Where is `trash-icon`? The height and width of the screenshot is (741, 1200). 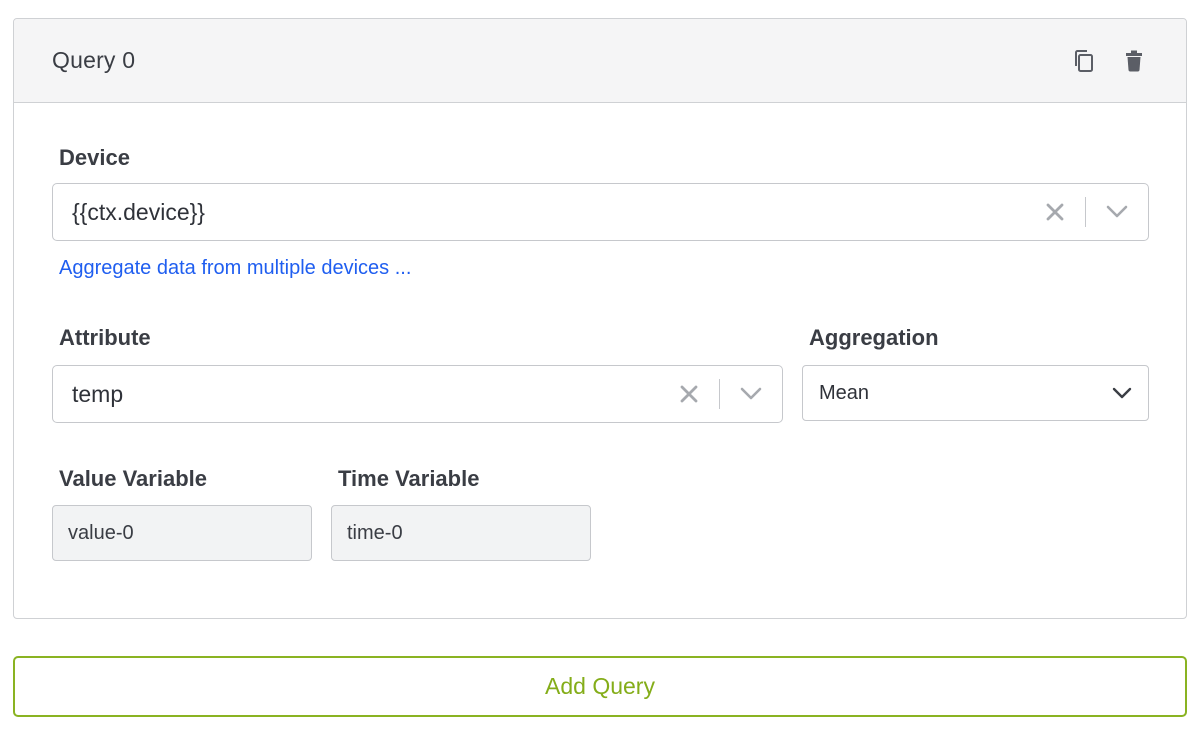 trash-icon is located at coordinates (1134, 60).